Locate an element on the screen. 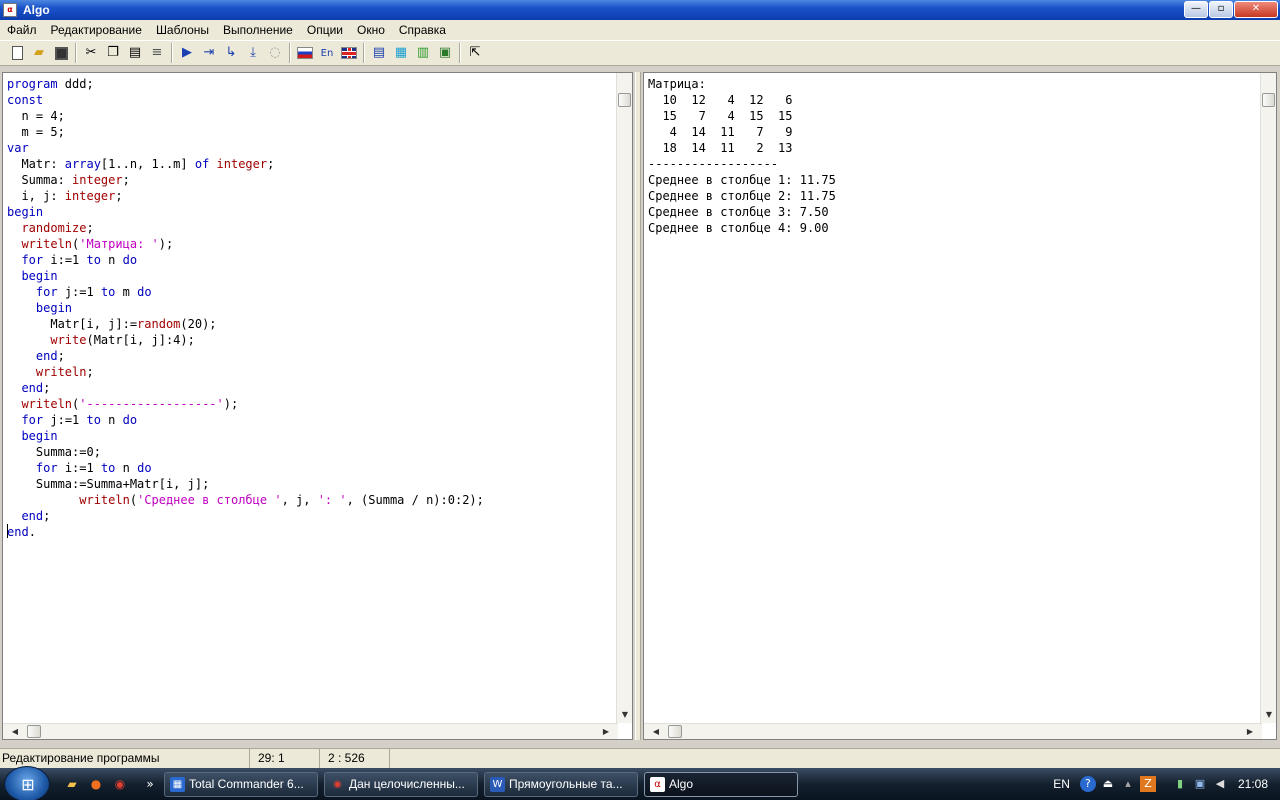 The image size is (1280, 800). open-button: ▰ is located at coordinates (39, 53).